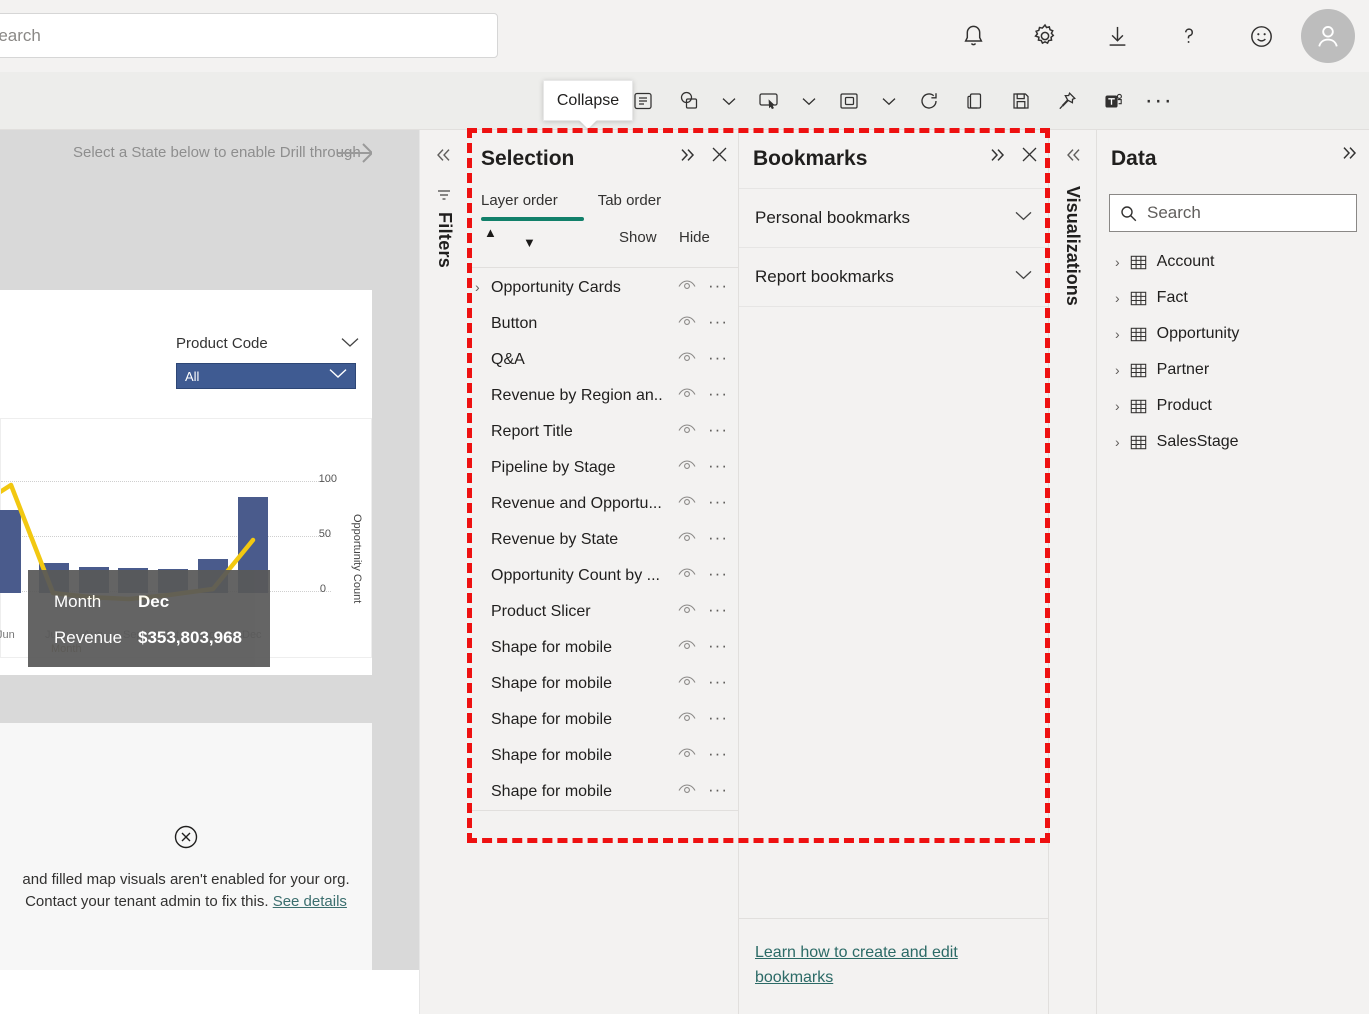  I want to click on see-details-link: See details, so click(310, 901).